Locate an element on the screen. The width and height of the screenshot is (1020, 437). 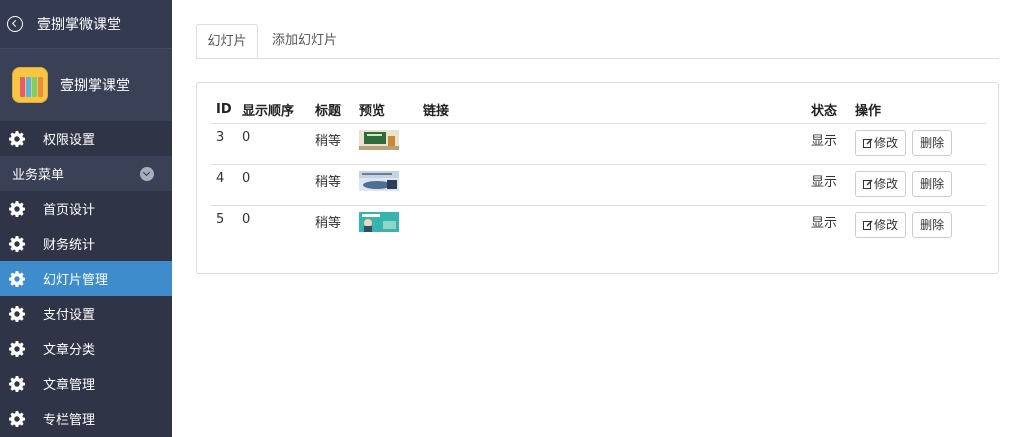
cell-id: 5 is located at coordinates (220, 219).